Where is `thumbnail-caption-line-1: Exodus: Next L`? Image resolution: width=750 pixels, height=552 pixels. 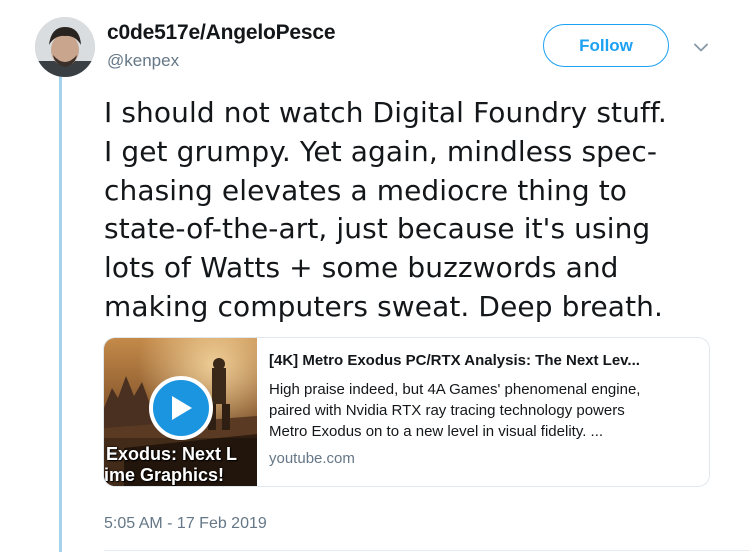 thumbnail-caption-line-1: Exodus: Next L is located at coordinates (172, 454).